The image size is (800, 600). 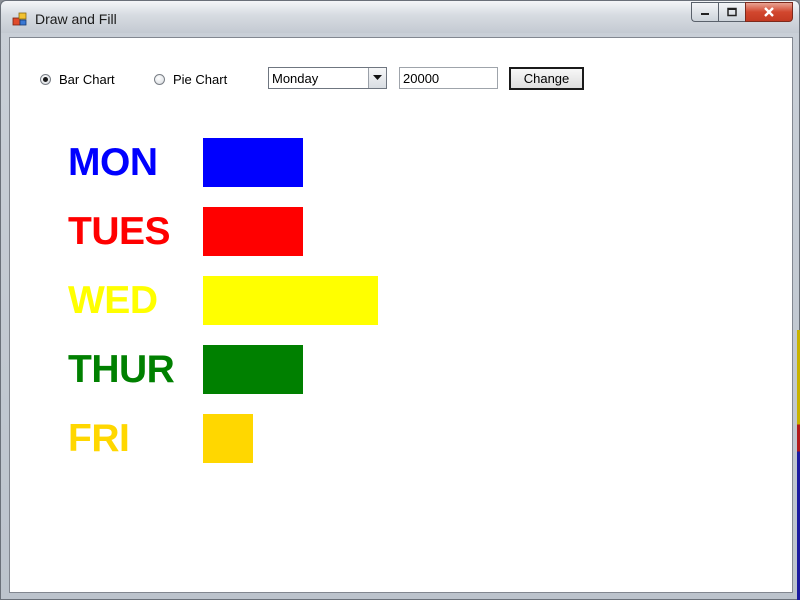 I want to click on maximize-button, so click(x=731, y=12).